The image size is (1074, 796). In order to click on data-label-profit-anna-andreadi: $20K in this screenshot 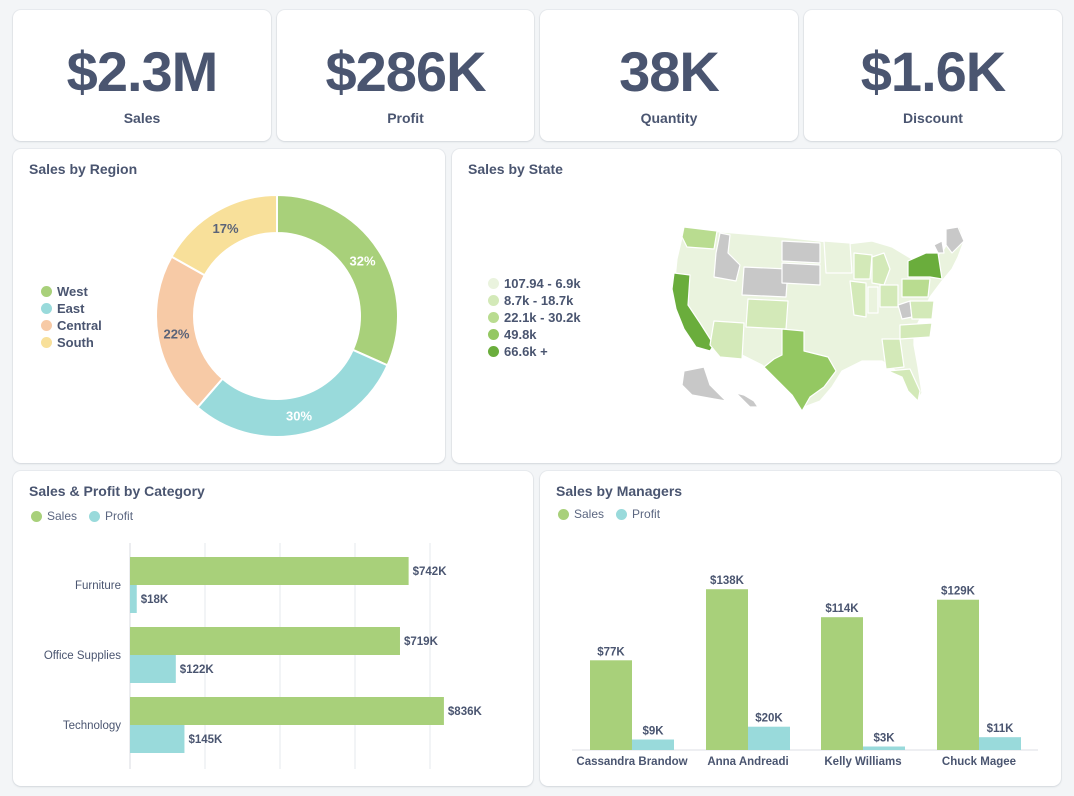, I will do `click(769, 719)`.